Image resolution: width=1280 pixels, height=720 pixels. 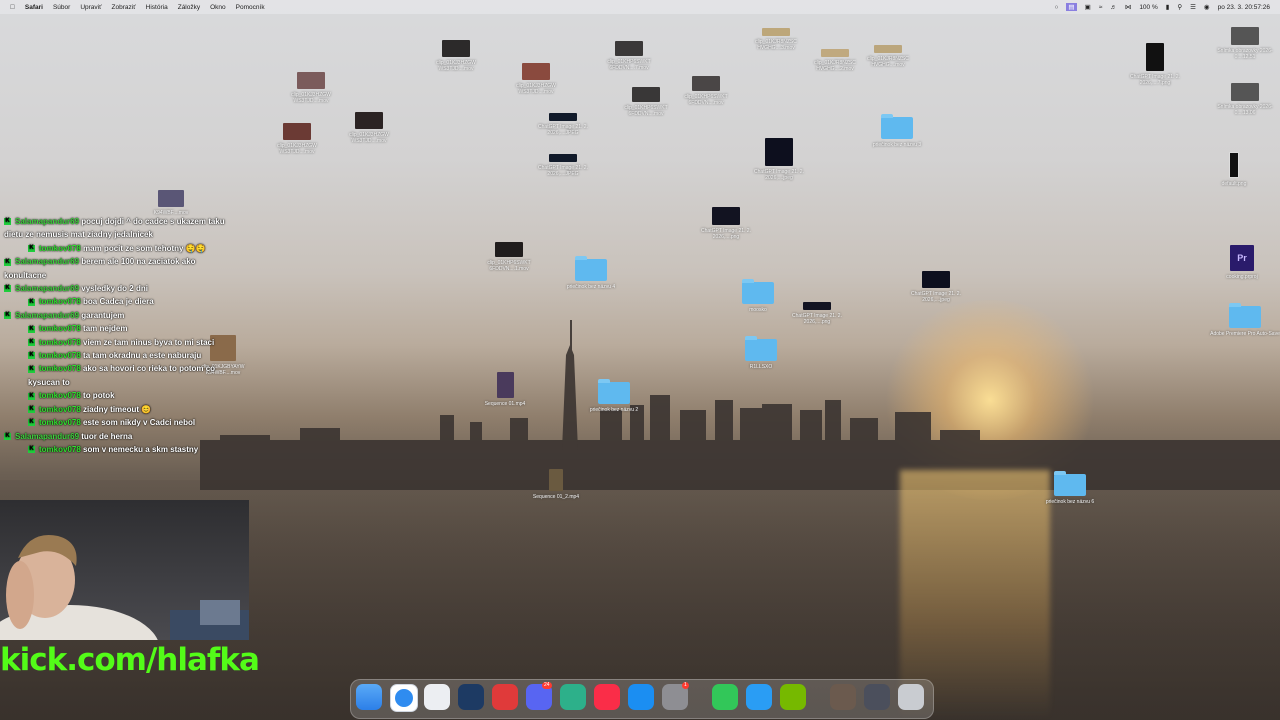 I want to click on search-icon: ⚲, so click(x=1179, y=7).